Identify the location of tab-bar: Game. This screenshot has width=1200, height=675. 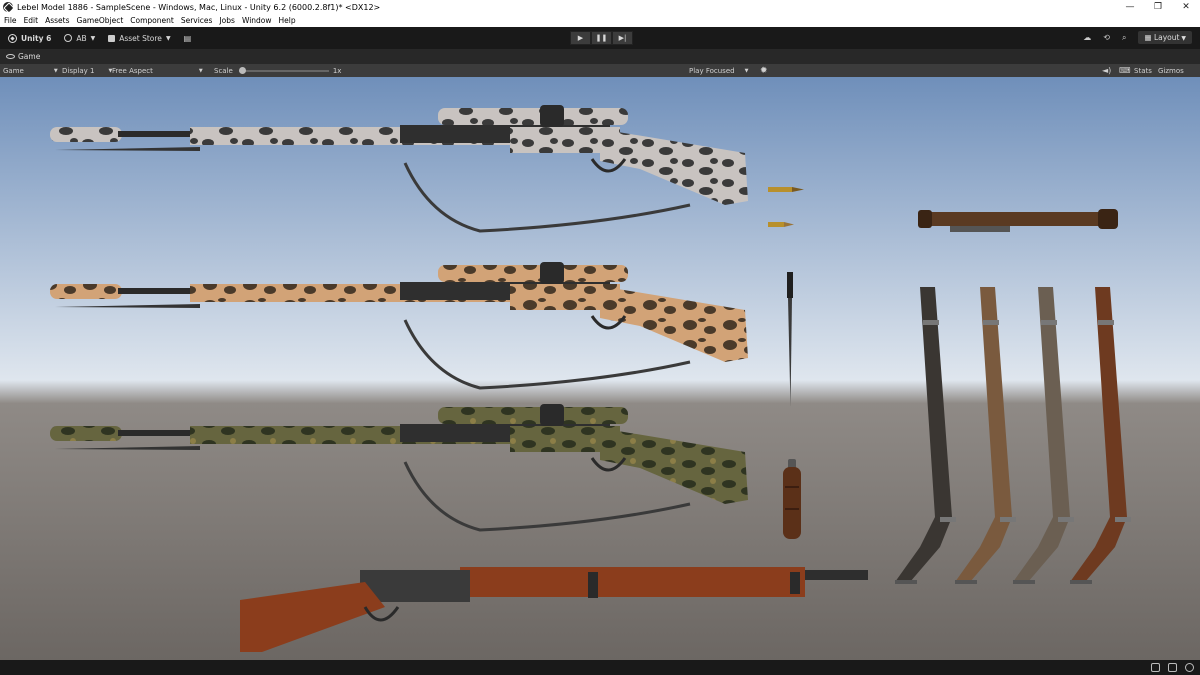
(600, 56).